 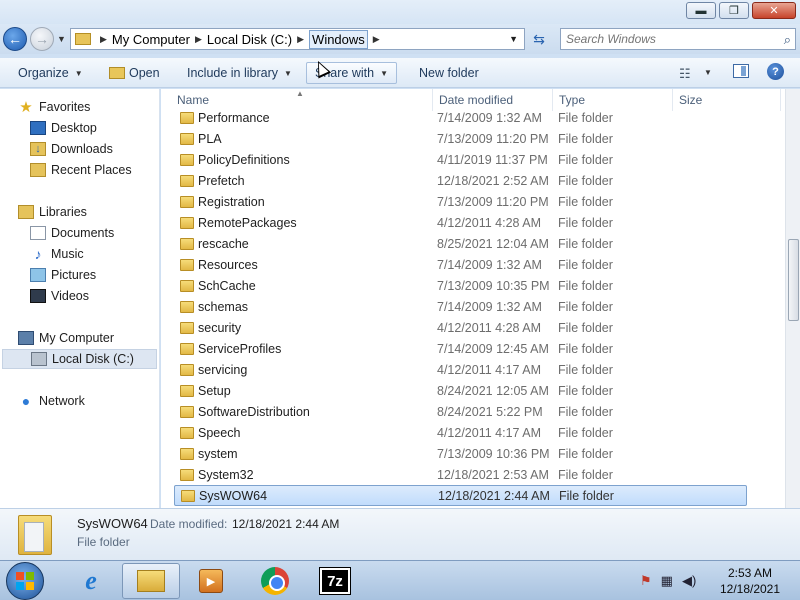 I want to click on table-row: system 7/13/2009 10:36 PM File folder, so click(x=460, y=453).